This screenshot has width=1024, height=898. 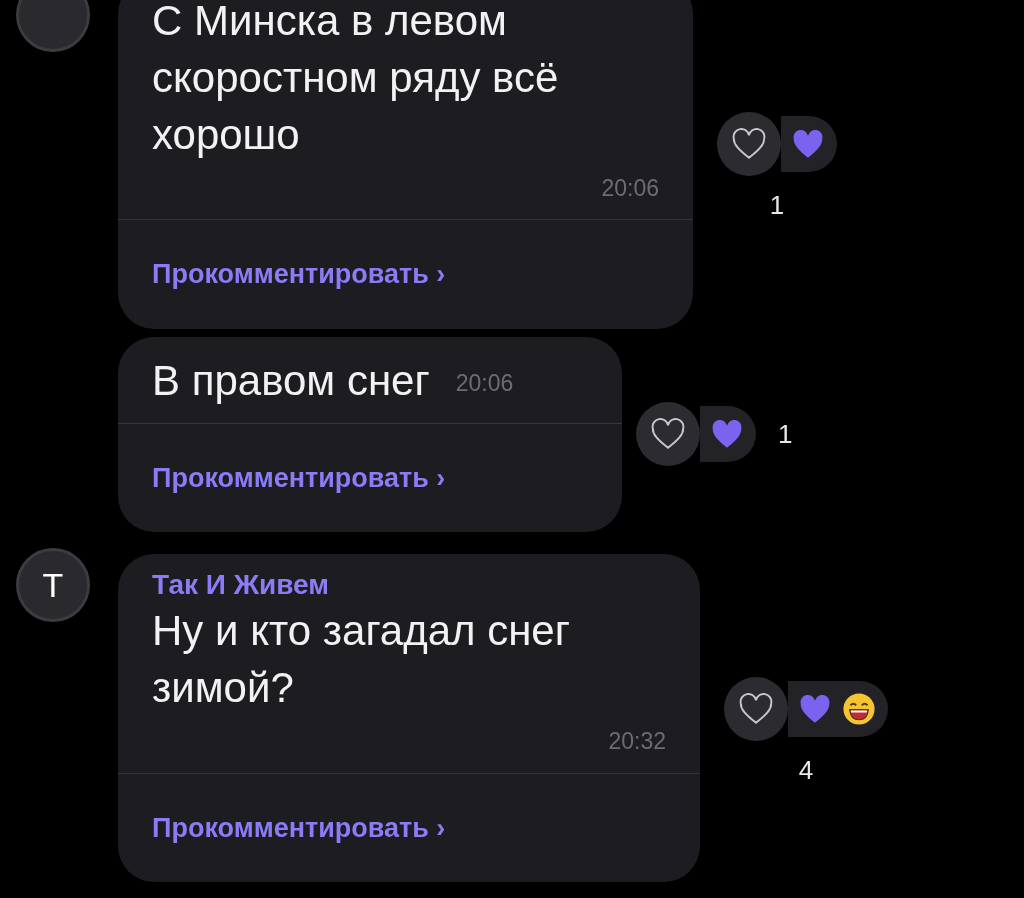 I want to click on reaction-pill, so click(x=838, y=708).